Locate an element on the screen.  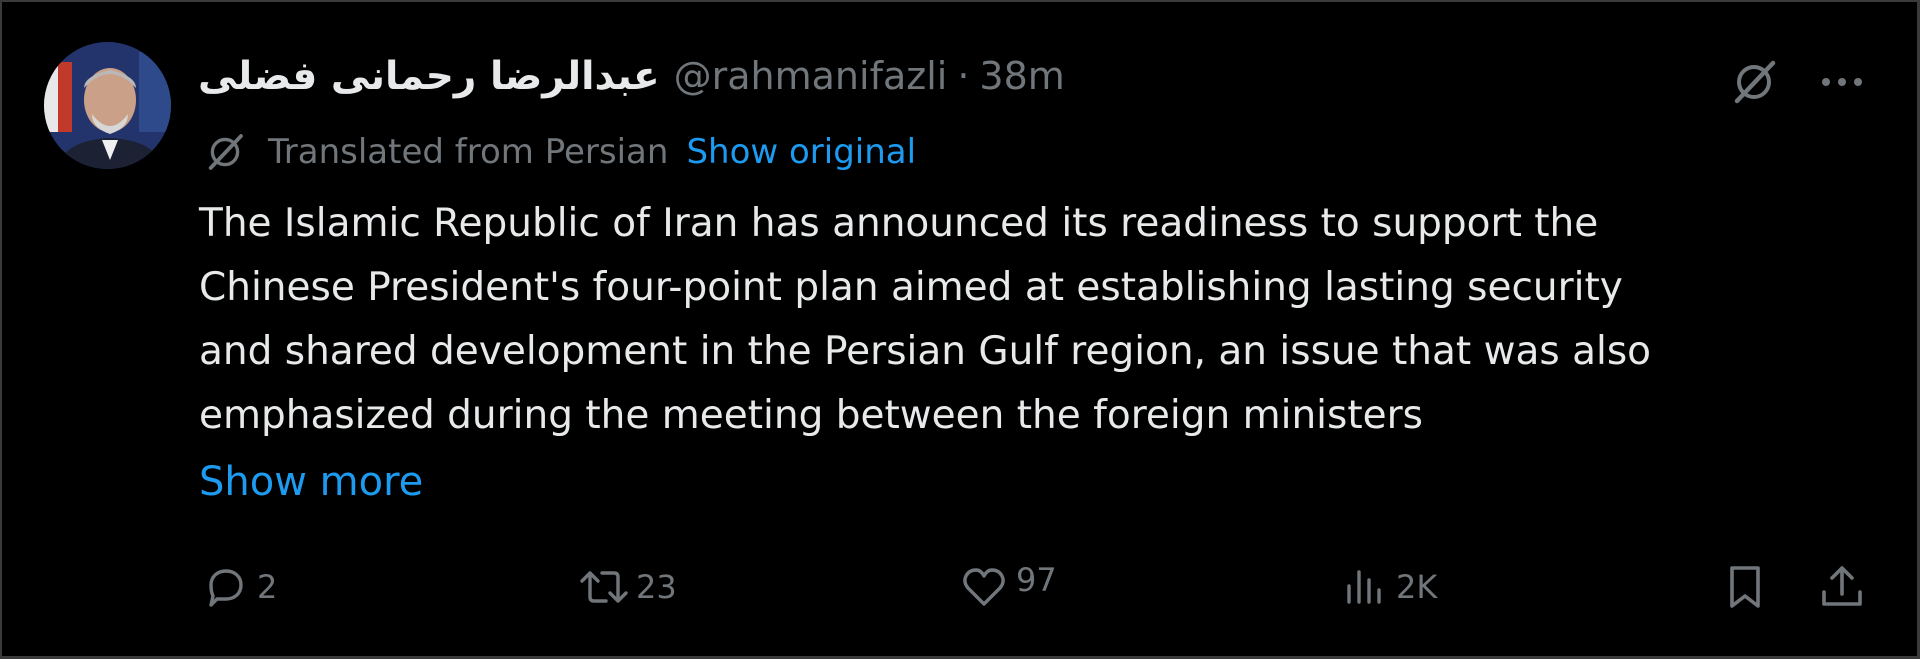
show-more-link: Show more is located at coordinates (311, 482).